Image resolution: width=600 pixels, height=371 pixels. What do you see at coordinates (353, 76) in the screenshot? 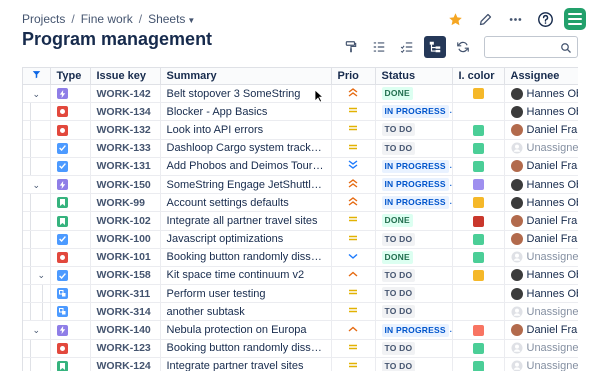
I see `column-header-prio: Prio` at bounding box center [353, 76].